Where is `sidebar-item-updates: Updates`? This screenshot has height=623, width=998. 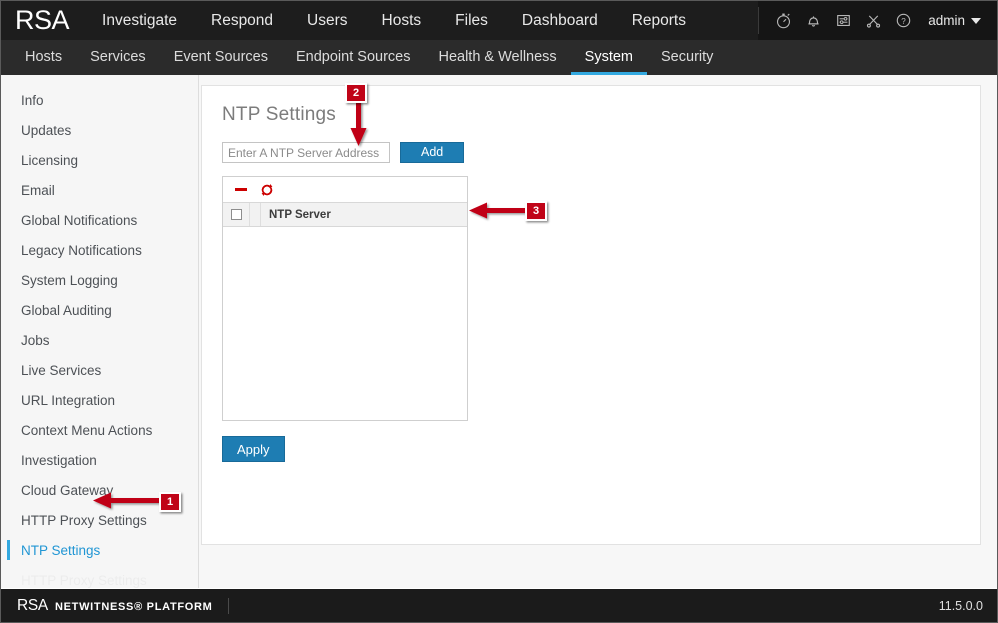 sidebar-item-updates: Updates is located at coordinates (99, 130).